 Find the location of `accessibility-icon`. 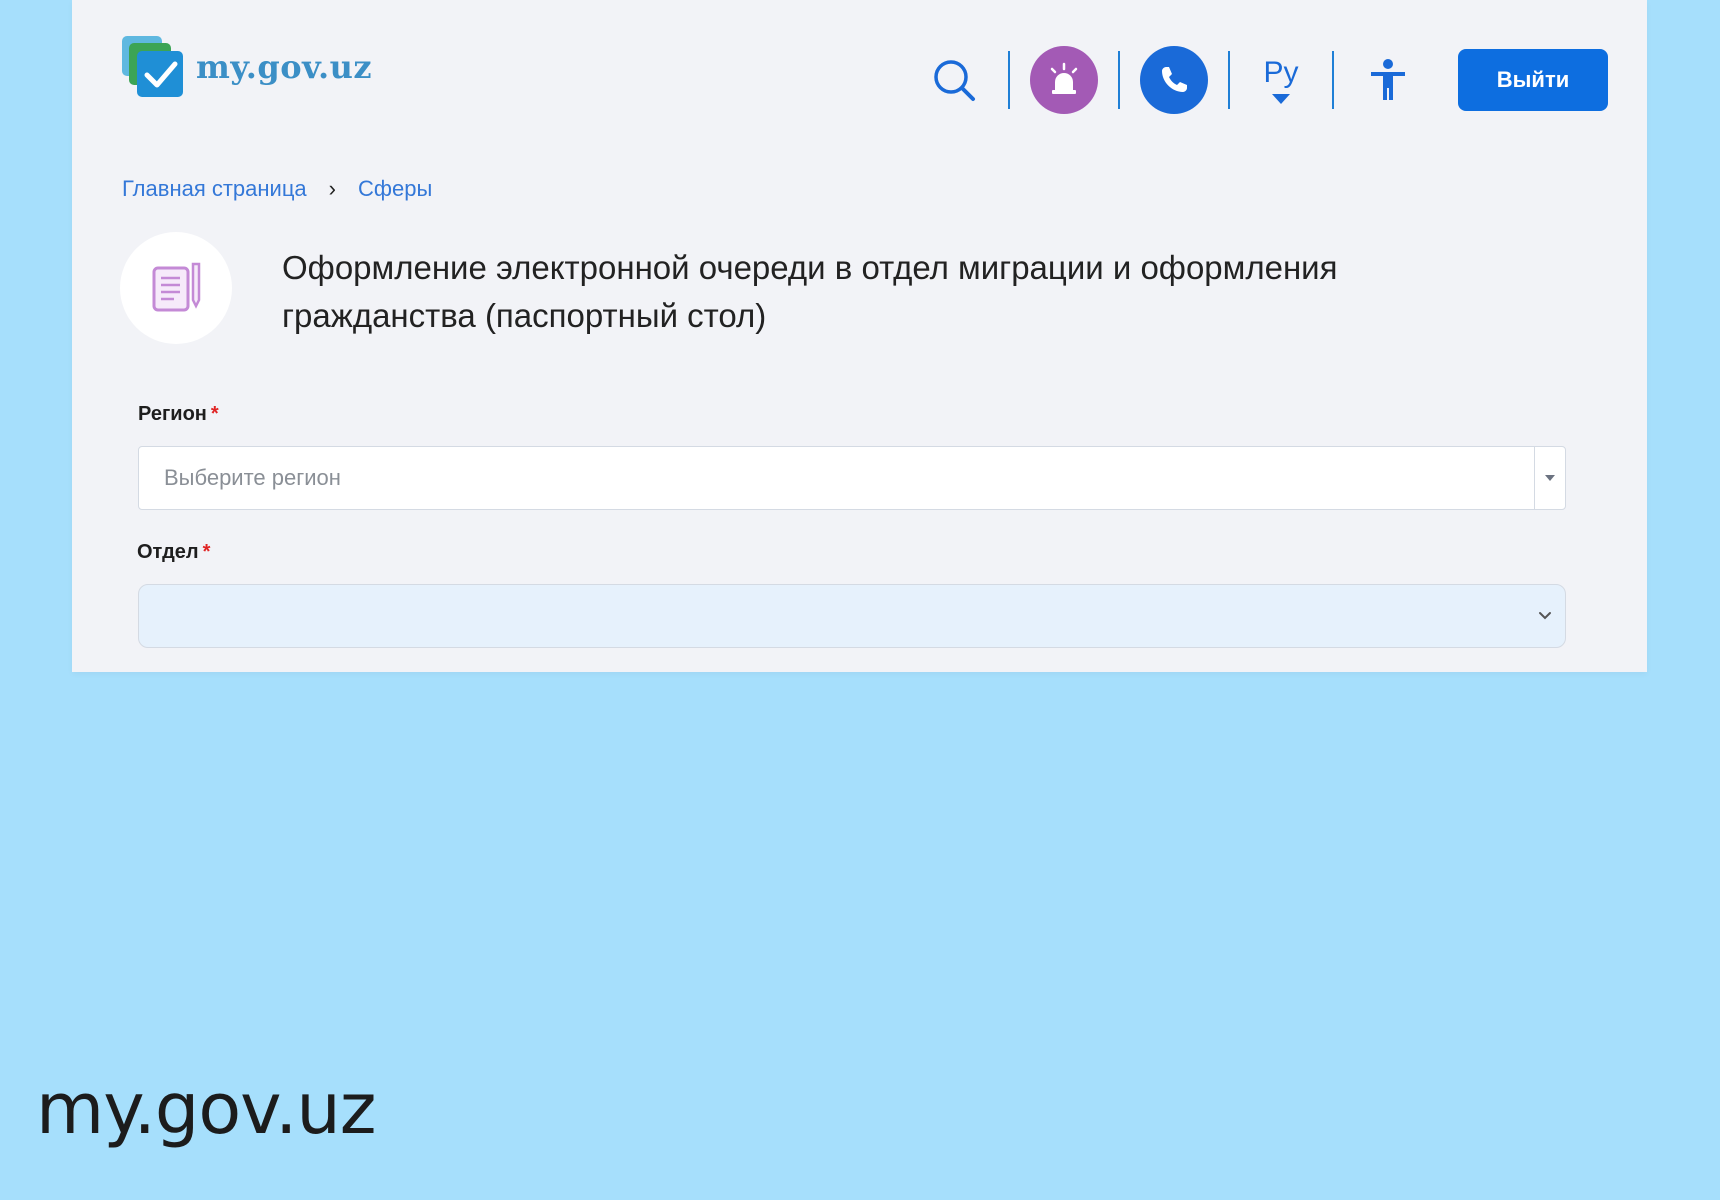

accessibility-icon is located at coordinates (1388, 79).